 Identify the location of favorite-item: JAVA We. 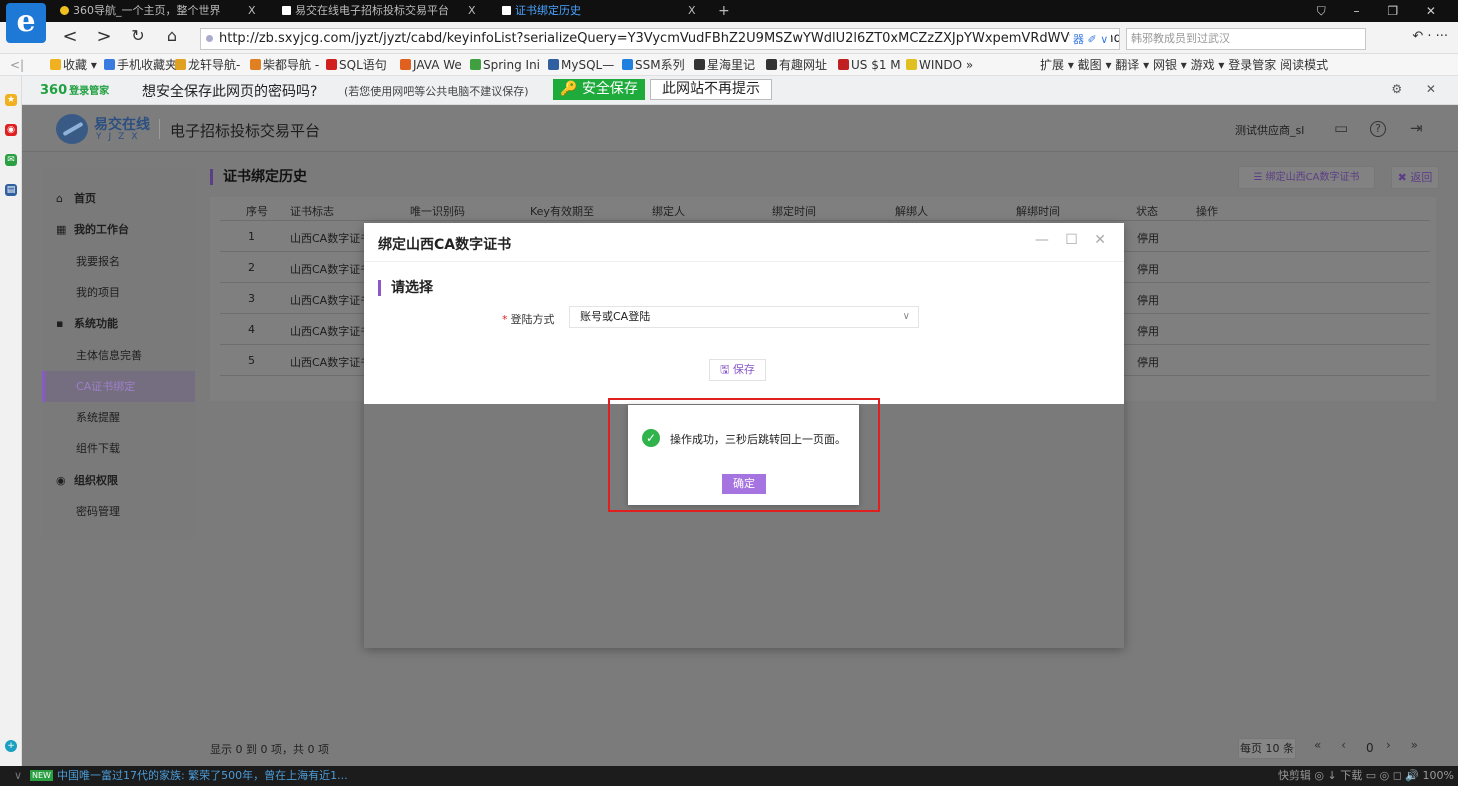
(431, 64).